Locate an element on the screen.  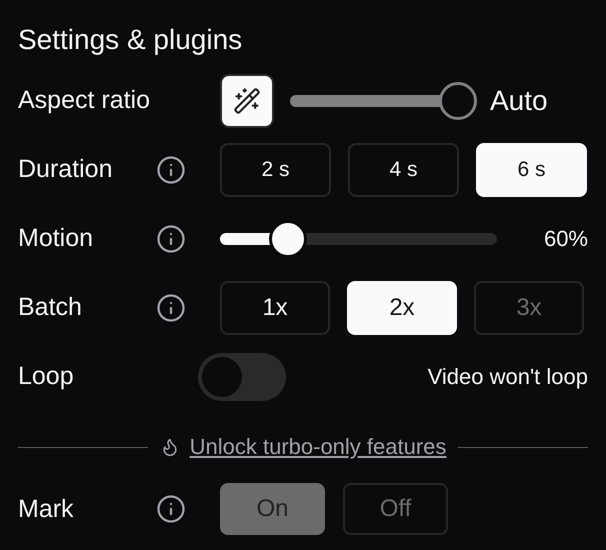
setting-label: Duration is located at coordinates (66, 169).